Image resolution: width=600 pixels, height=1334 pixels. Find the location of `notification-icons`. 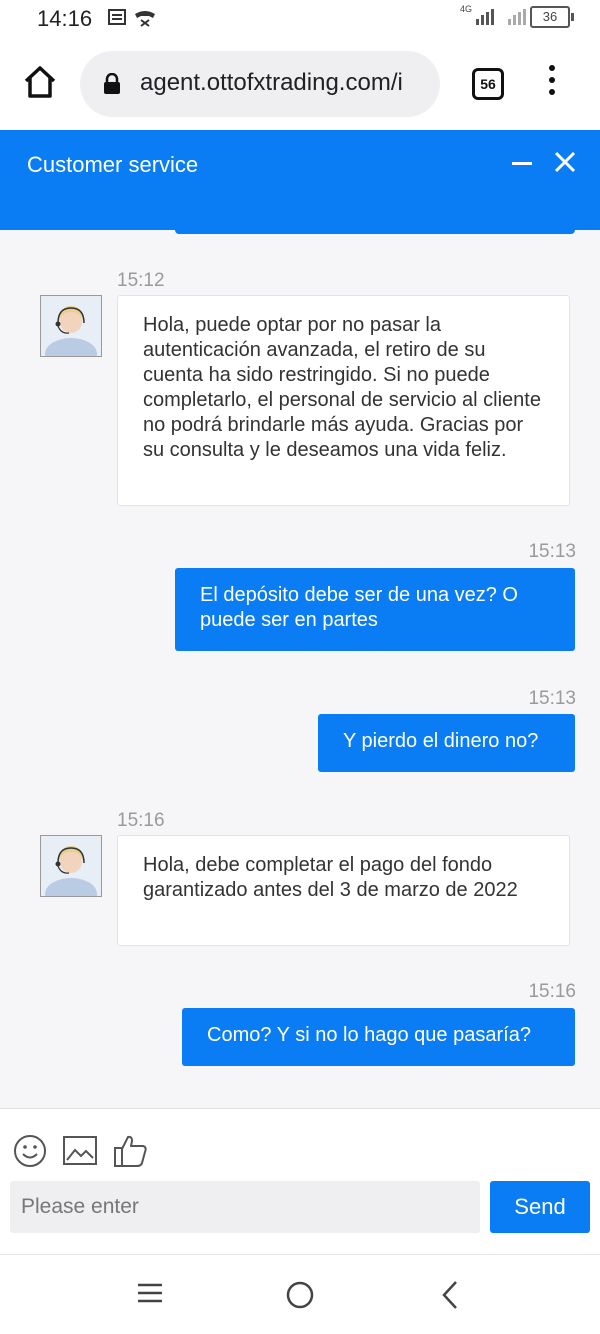

notification-icons is located at coordinates (132, 20).